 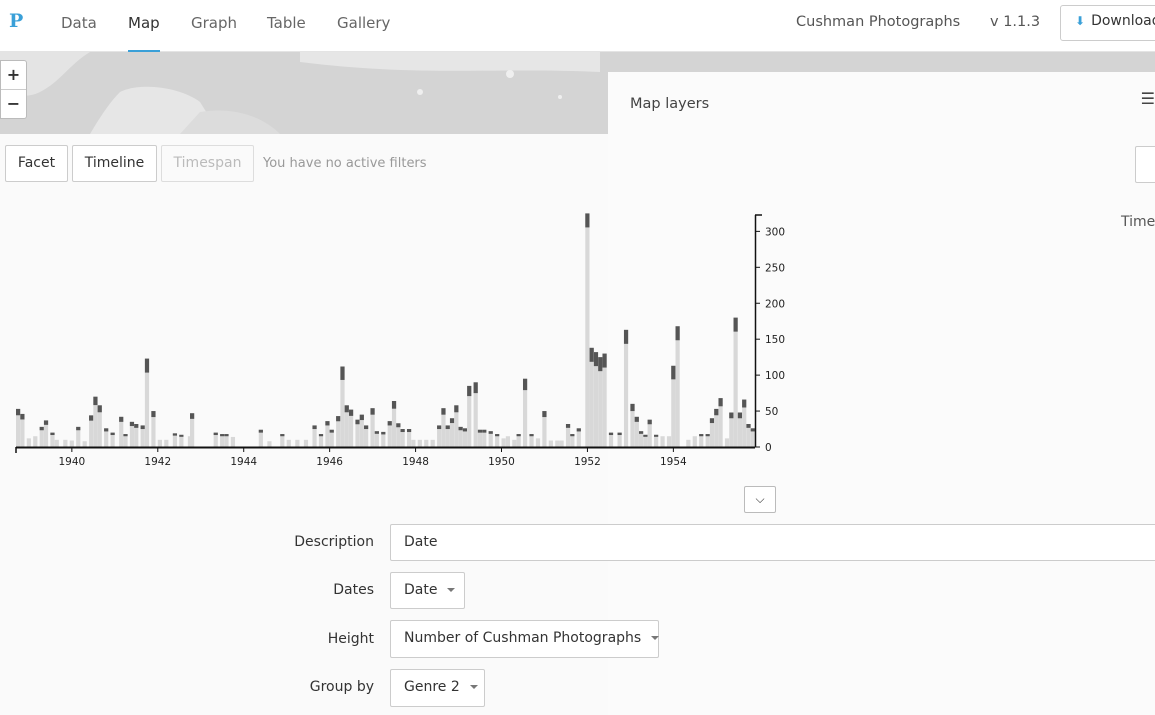 I want to click on tab-data: Data, so click(x=79, y=26).